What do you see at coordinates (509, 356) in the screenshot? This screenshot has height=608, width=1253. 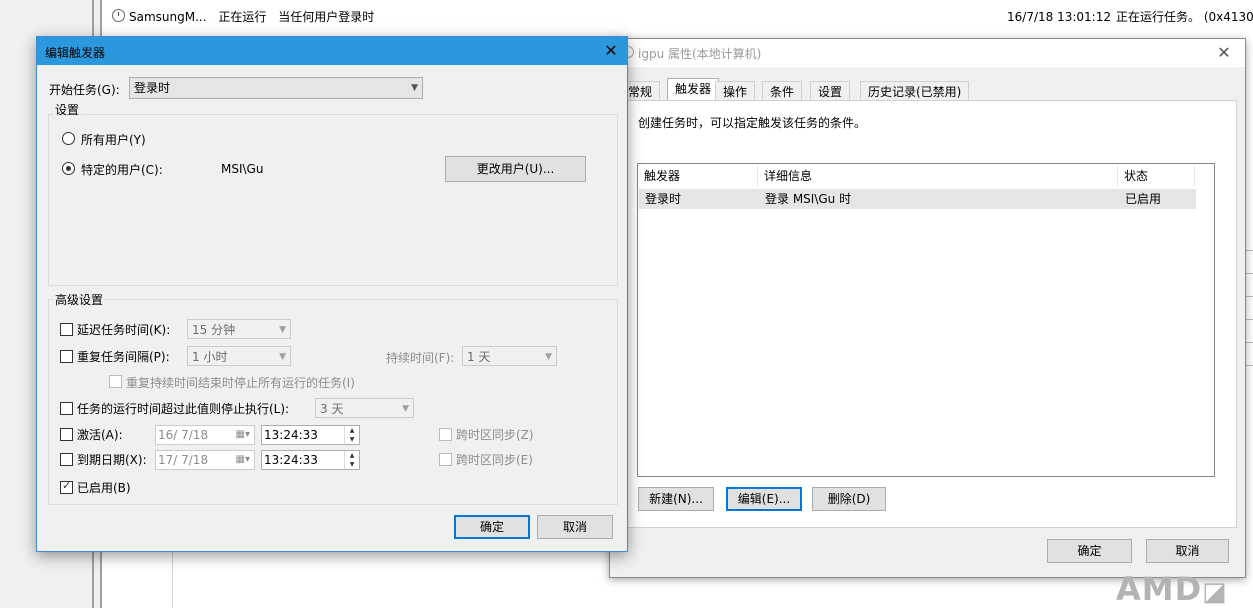 I see `duration-select: 1 天 ▼` at bounding box center [509, 356].